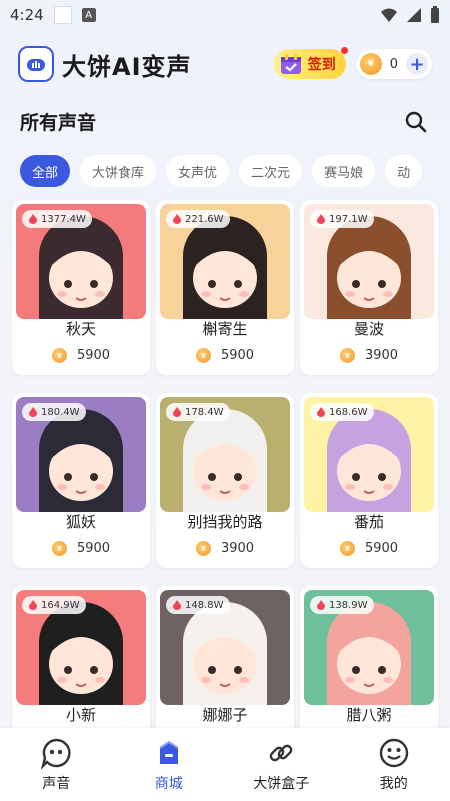 The height and width of the screenshot is (801, 450). I want to click on tab-5: 动, so click(404, 171).